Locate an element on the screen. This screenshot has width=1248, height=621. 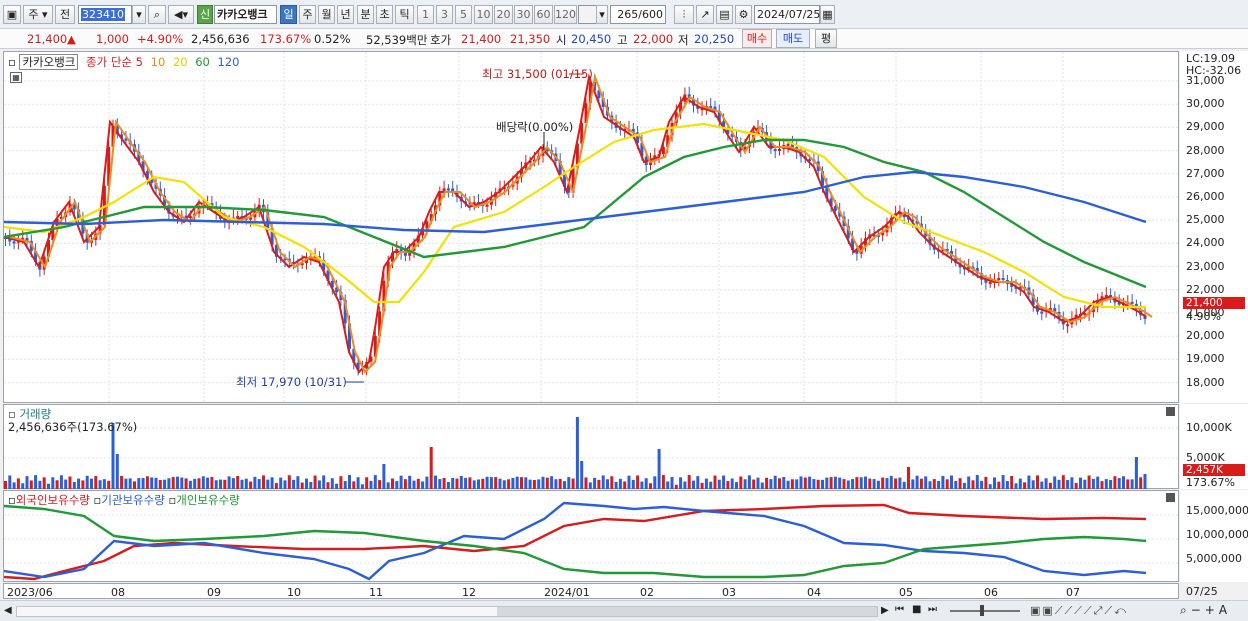
date-input: 2024/07/25 is located at coordinates (787, 14).